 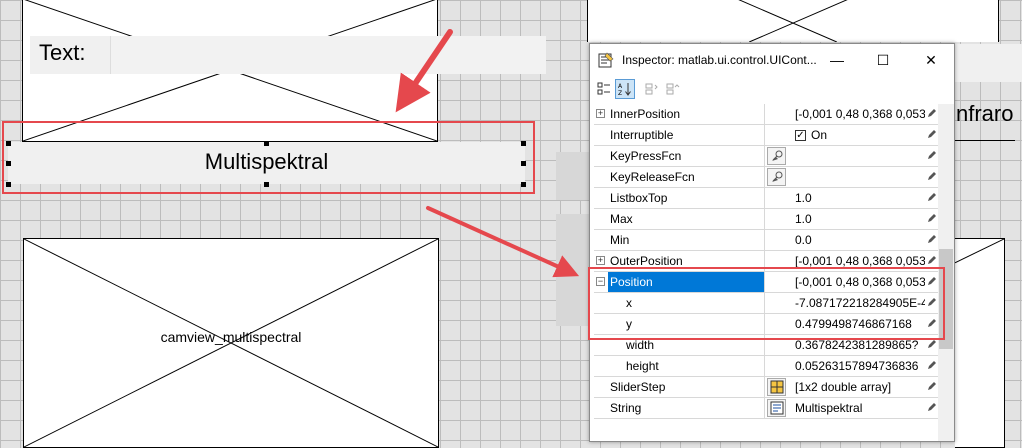 What do you see at coordinates (652, 89) in the screenshot?
I see `expand-all-icon` at bounding box center [652, 89].